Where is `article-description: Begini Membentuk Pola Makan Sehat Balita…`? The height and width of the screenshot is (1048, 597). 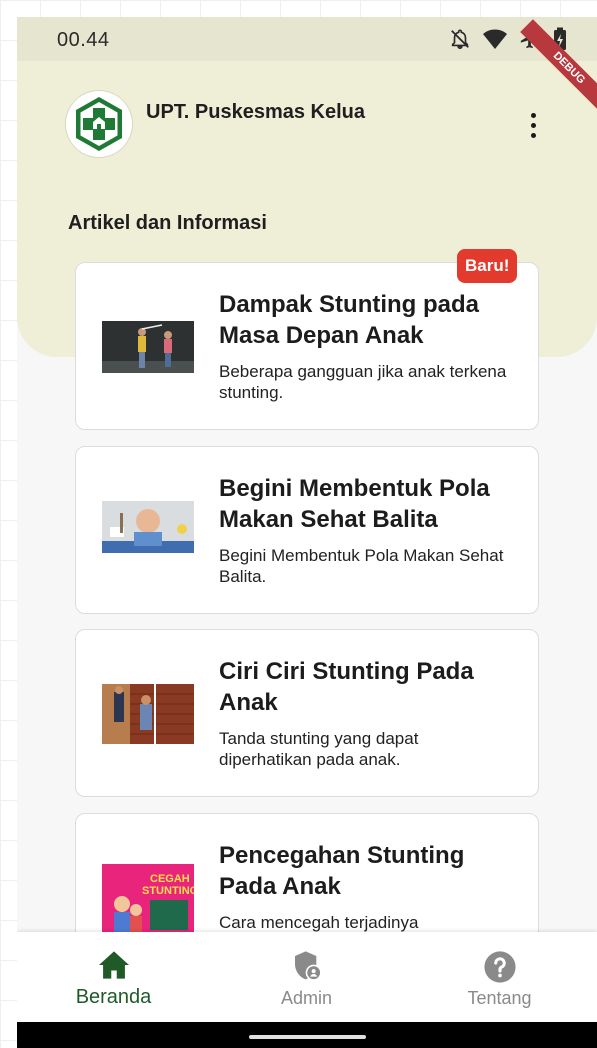 article-description: Begini Membentuk Pola Makan Sehat Balita… is located at coordinates (361, 566).